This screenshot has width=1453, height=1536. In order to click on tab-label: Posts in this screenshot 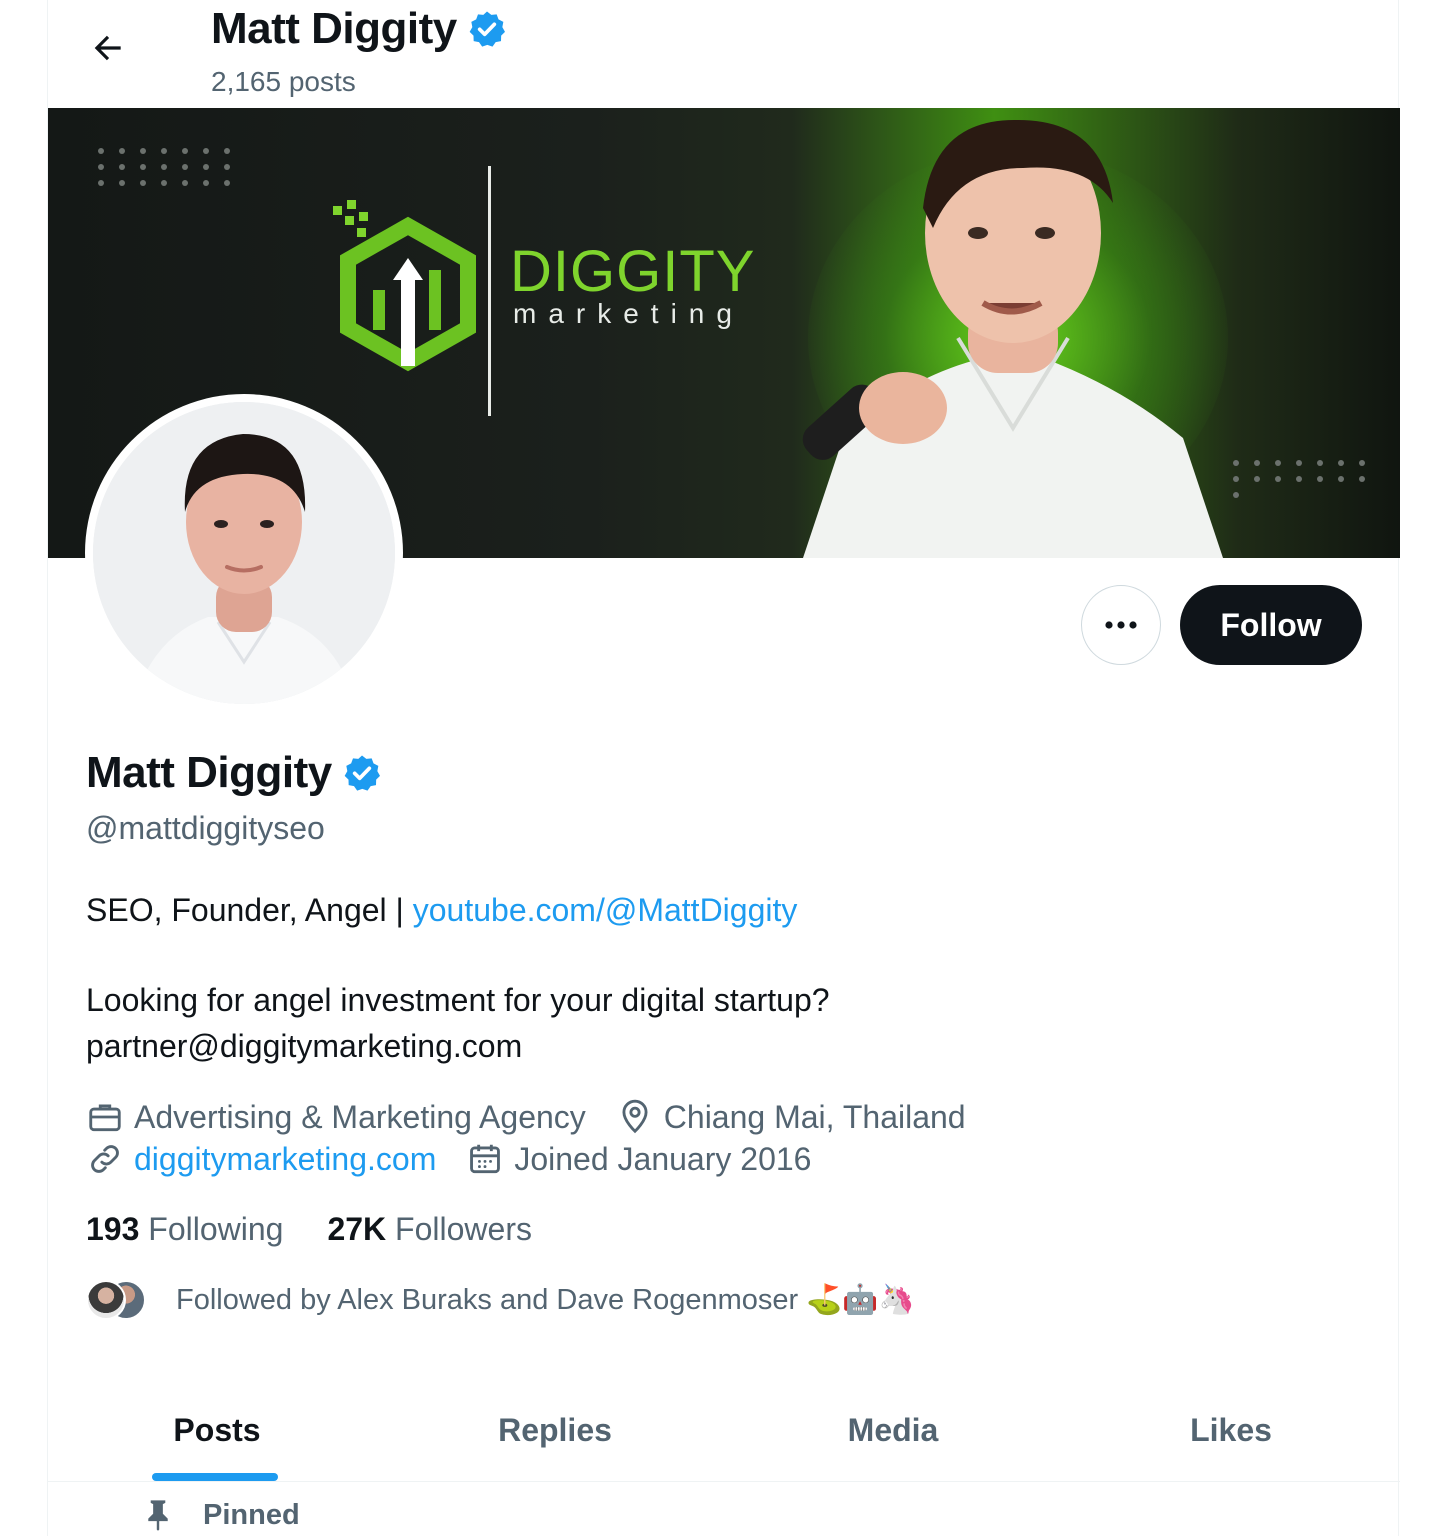, I will do `click(217, 1430)`.